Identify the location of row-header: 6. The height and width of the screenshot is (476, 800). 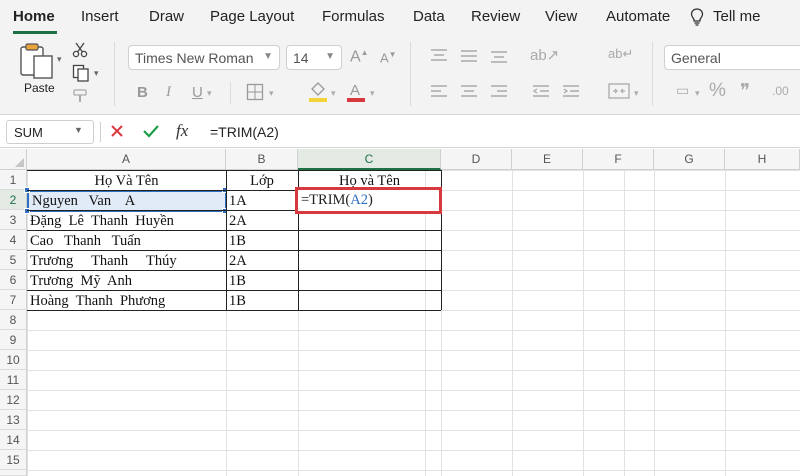
(13, 280).